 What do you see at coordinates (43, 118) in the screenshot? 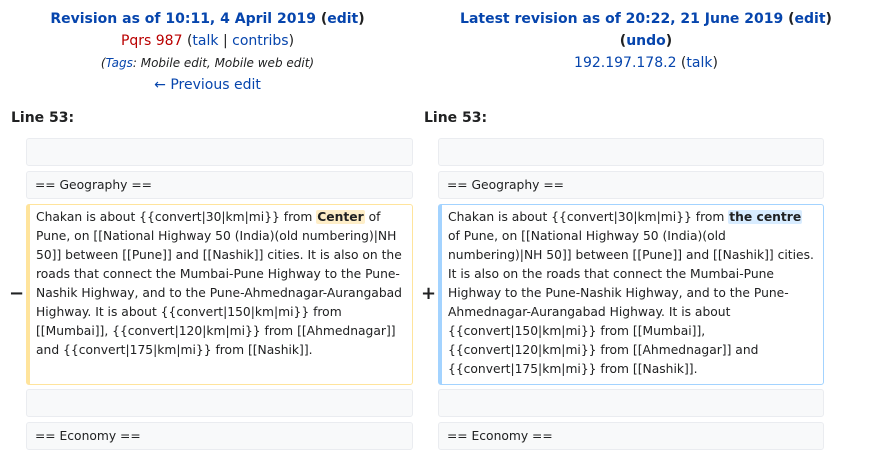
I see `left-line-number: Line 53:` at bounding box center [43, 118].